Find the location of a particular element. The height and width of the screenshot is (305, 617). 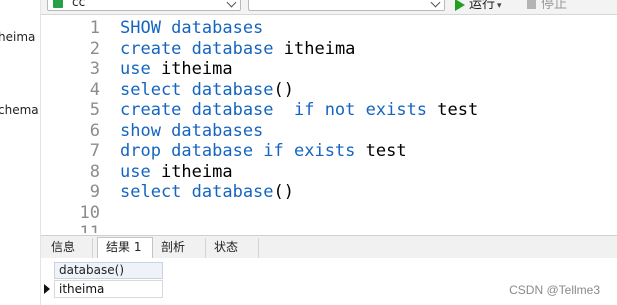

sql-keyword: create database is located at coordinates (197, 48).